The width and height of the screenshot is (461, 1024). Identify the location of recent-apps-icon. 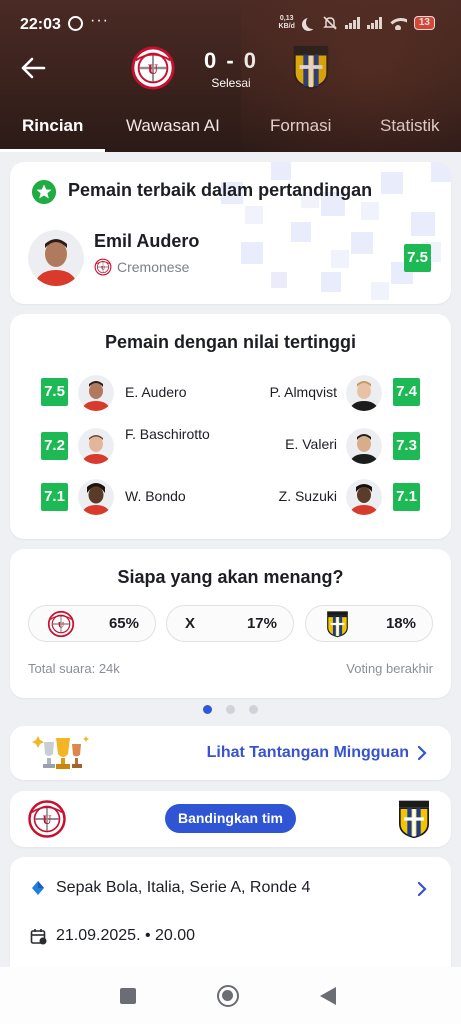
(128, 996).